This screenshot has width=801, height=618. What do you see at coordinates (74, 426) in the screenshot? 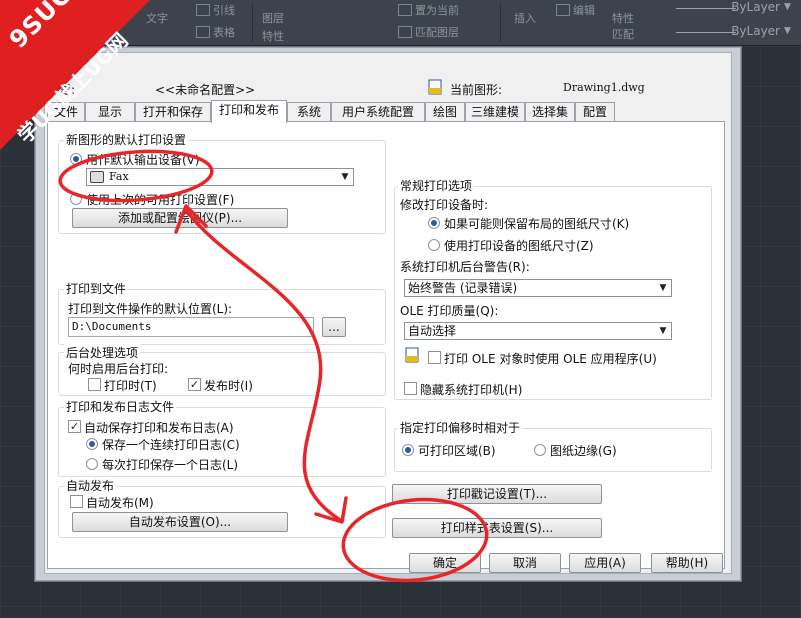
I see `auto-save-log-checkbox: ✓` at bounding box center [74, 426].